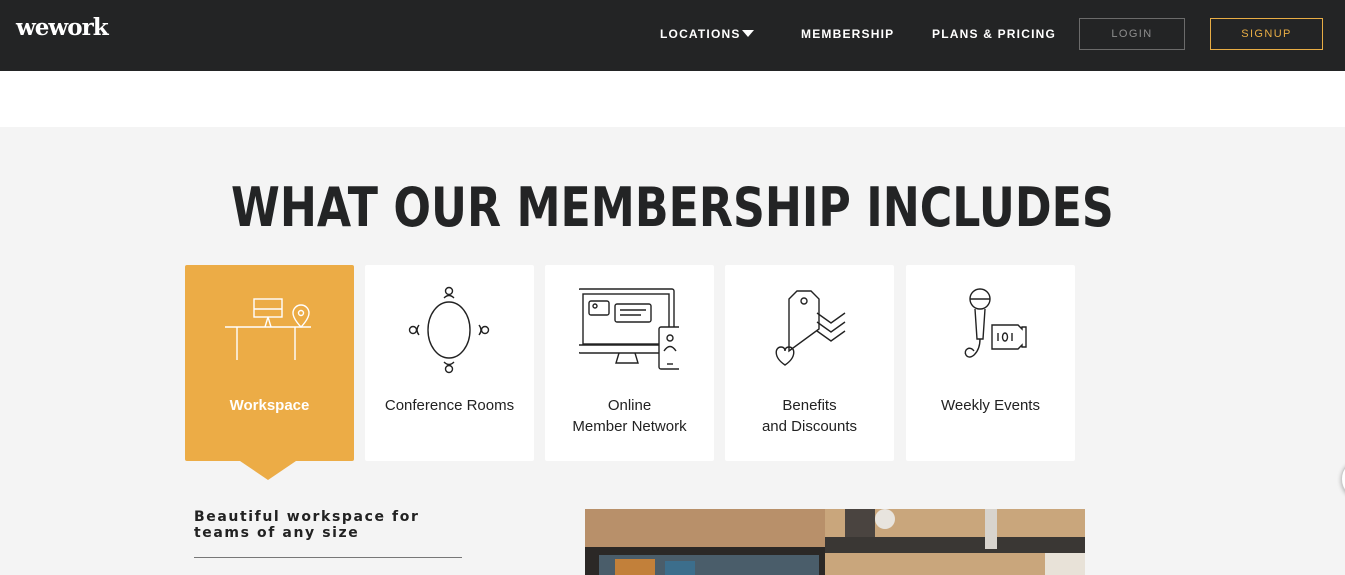 Image resolution: width=1345 pixels, height=575 pixels. Describe the element at coordinates (269, 363) in the screenshot. I see `card-workspace: Workspace` at that location.